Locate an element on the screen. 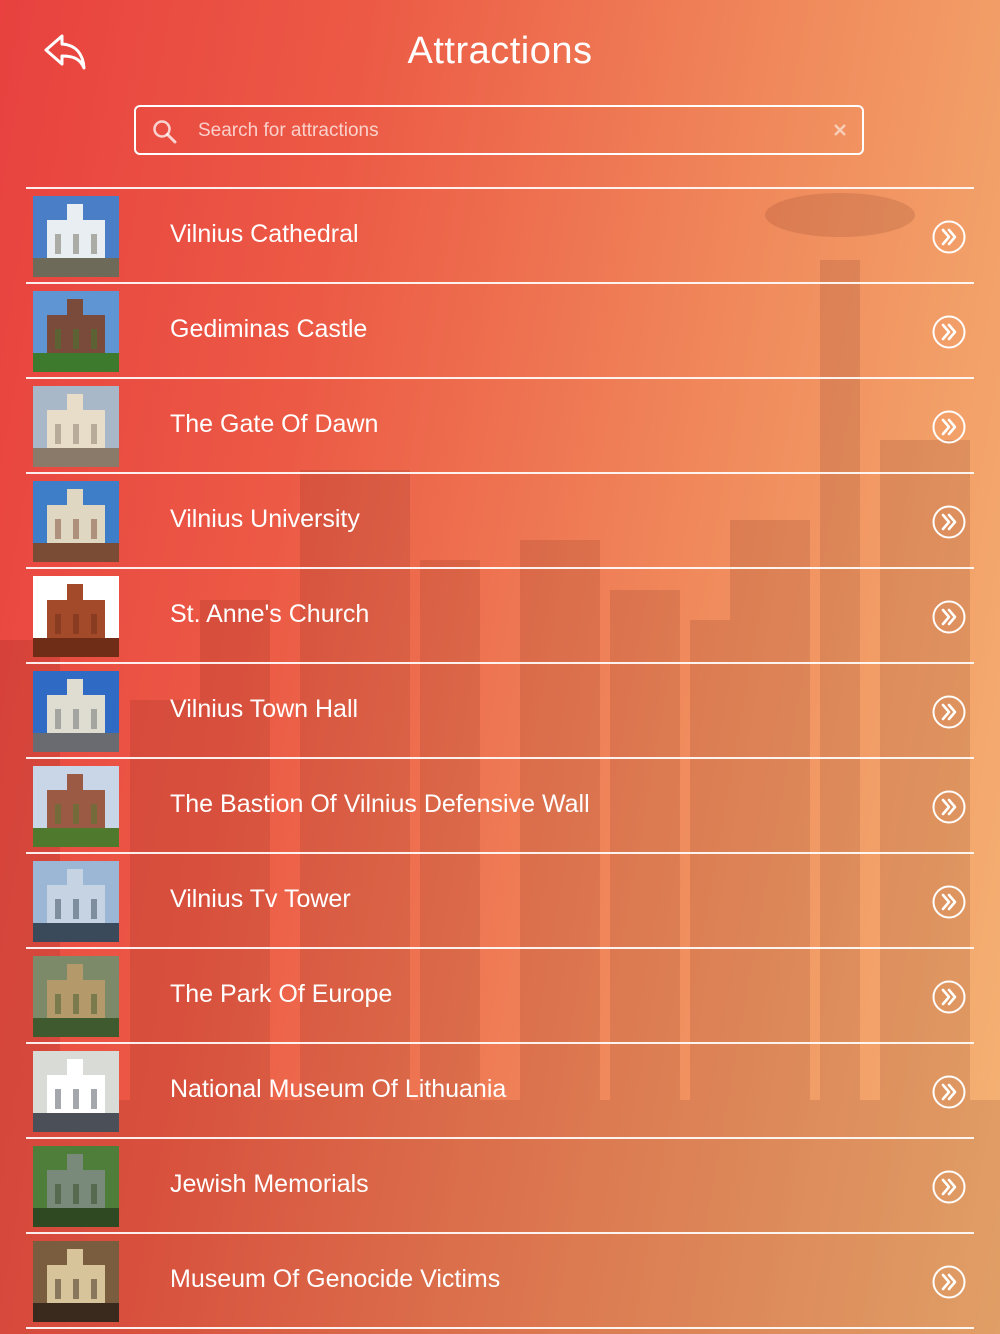 The height and width of the screenshot is (1334, 1000). attraction-name: National Museum Of Lithuania is located at coordinates (338, 1089).